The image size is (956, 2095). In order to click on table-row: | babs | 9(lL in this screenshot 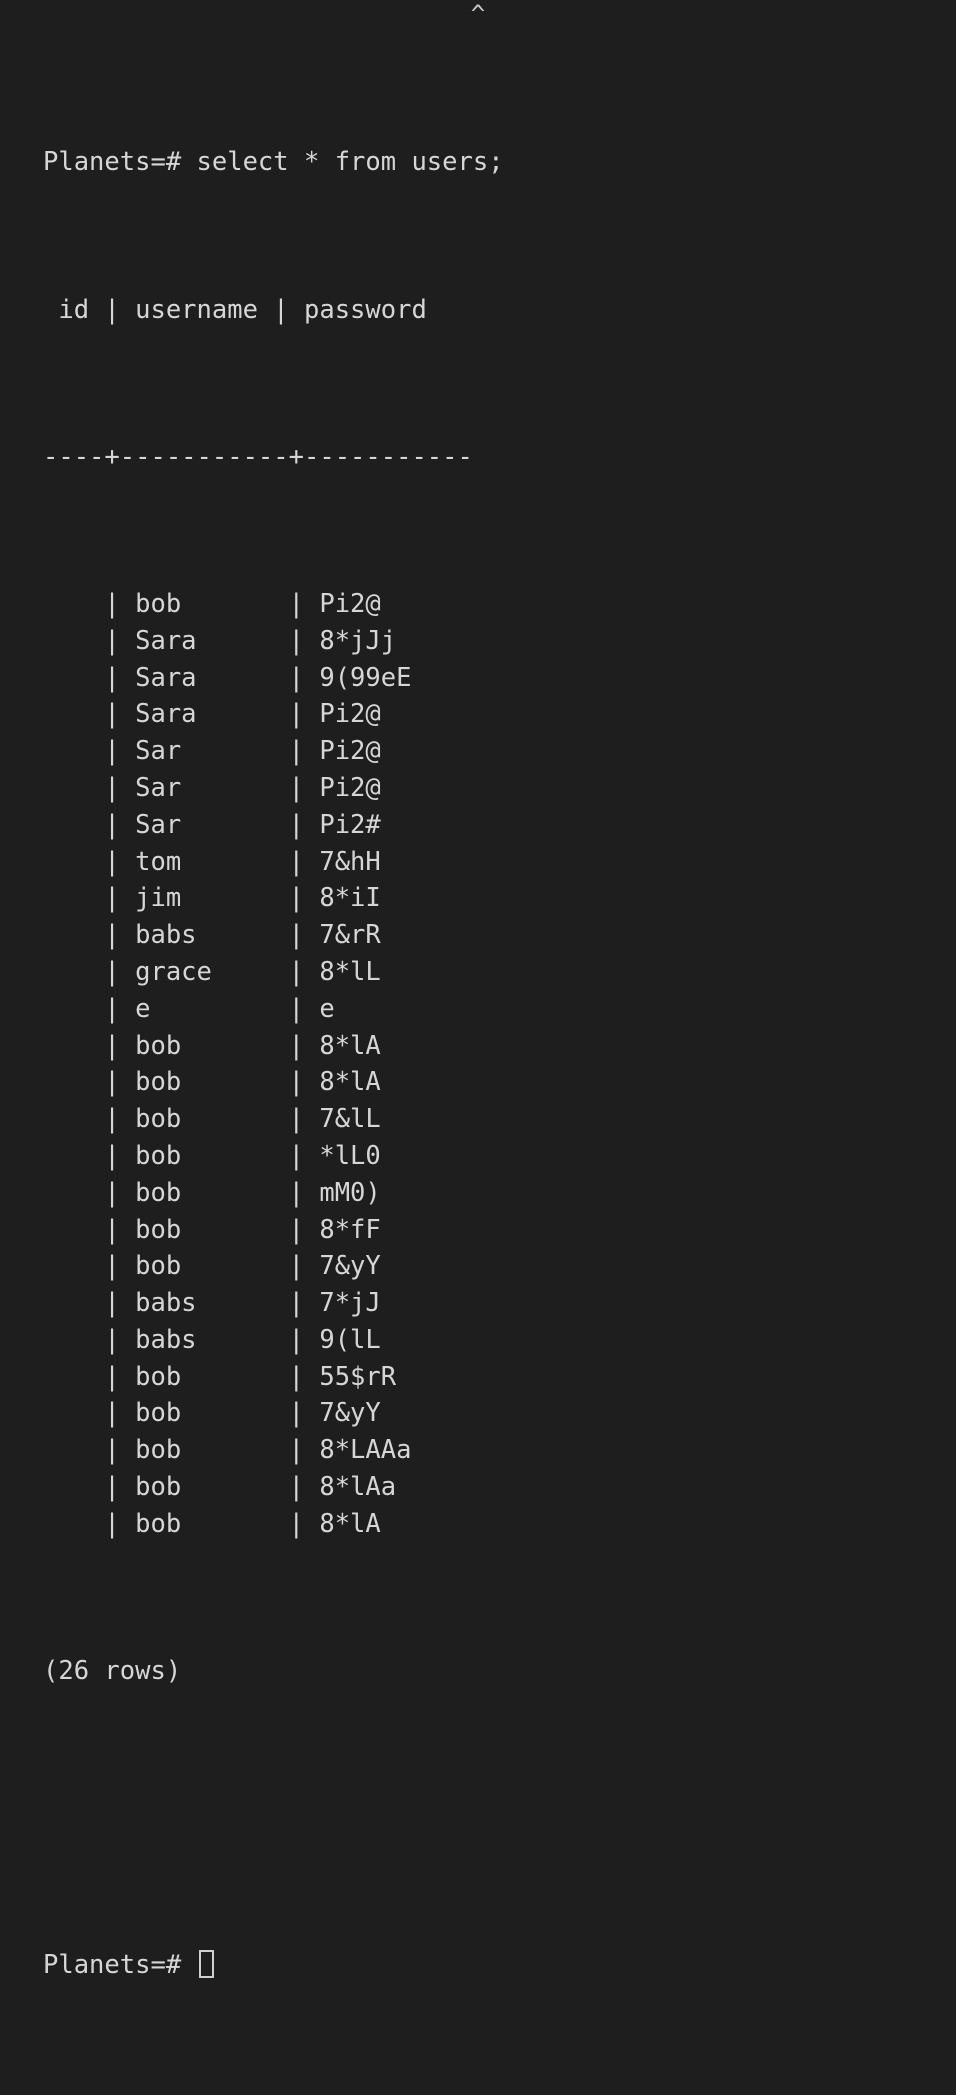, I will do `click(212, 1339)`.